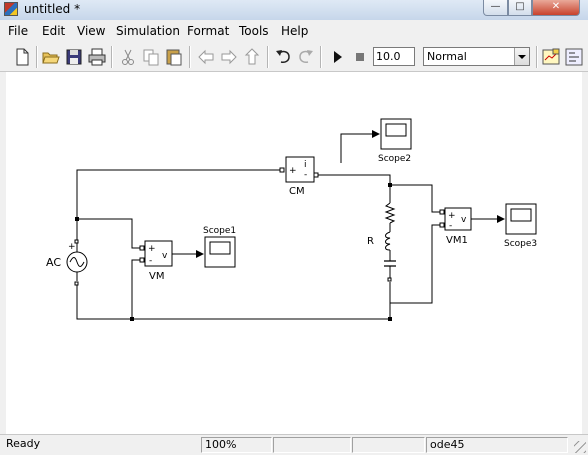 The height and width of the screenshot is (455, 588). Describe the element at coordinates (148, 31) in the screenshot. I see `menu-simulation: Simulation` at that location.